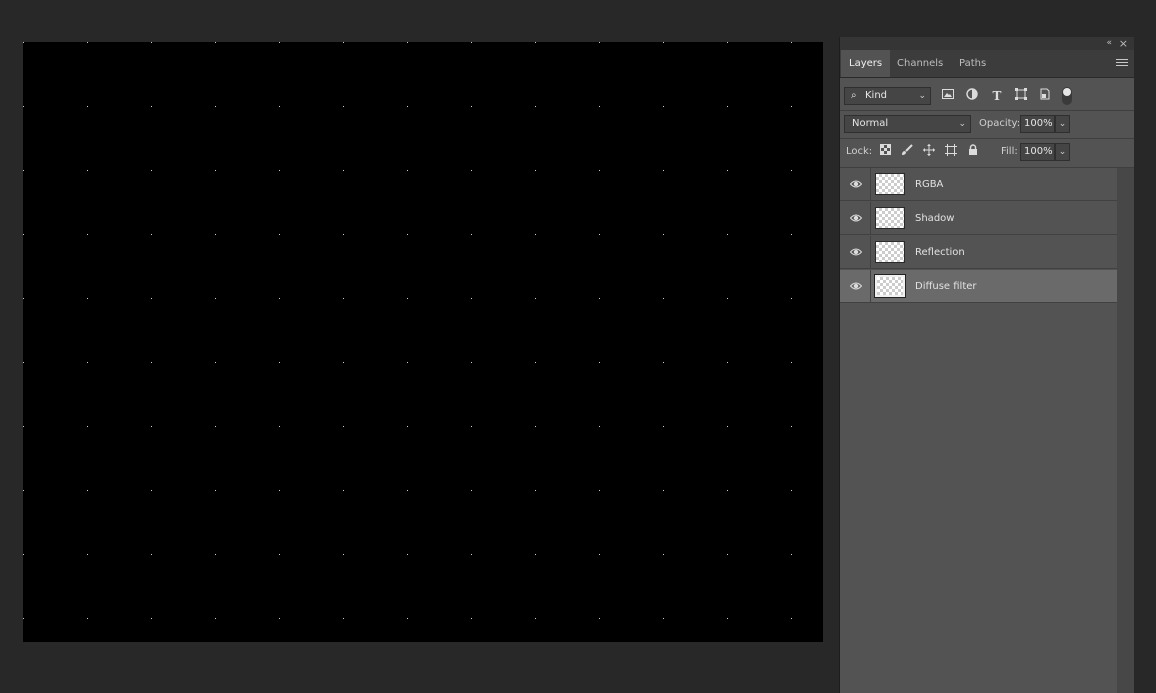 Image resolution: width=1156 pixels, height=693 pixels. I want to click on blend-mode-value: Normal, so click(870, 123).